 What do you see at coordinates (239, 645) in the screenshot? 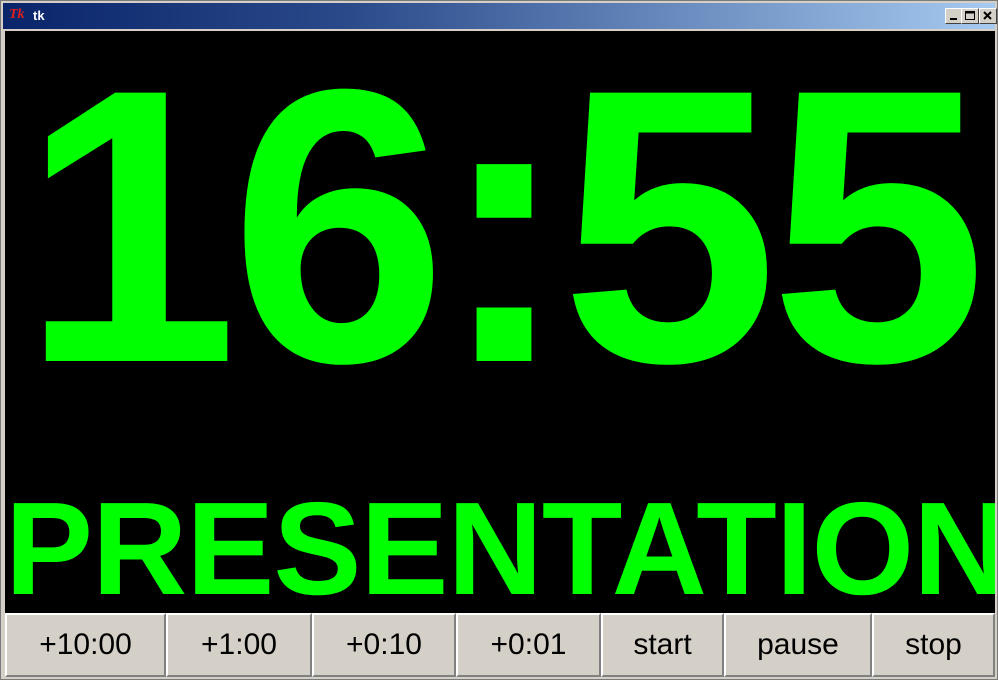
I see `add-1-minute-button: +1:00` at bounding box center [239, 645].